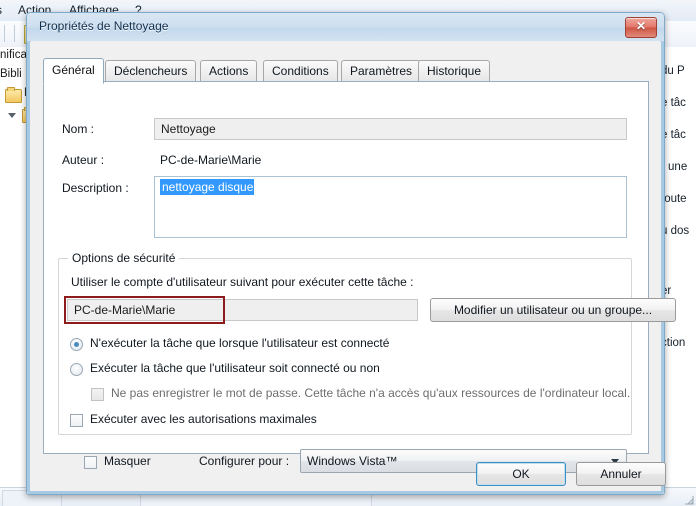  Describe the element at coordinates (345, 27) in the screenshot. I see `dialog-titlebar: Propriétés de Nettoyage ✕` at that location.